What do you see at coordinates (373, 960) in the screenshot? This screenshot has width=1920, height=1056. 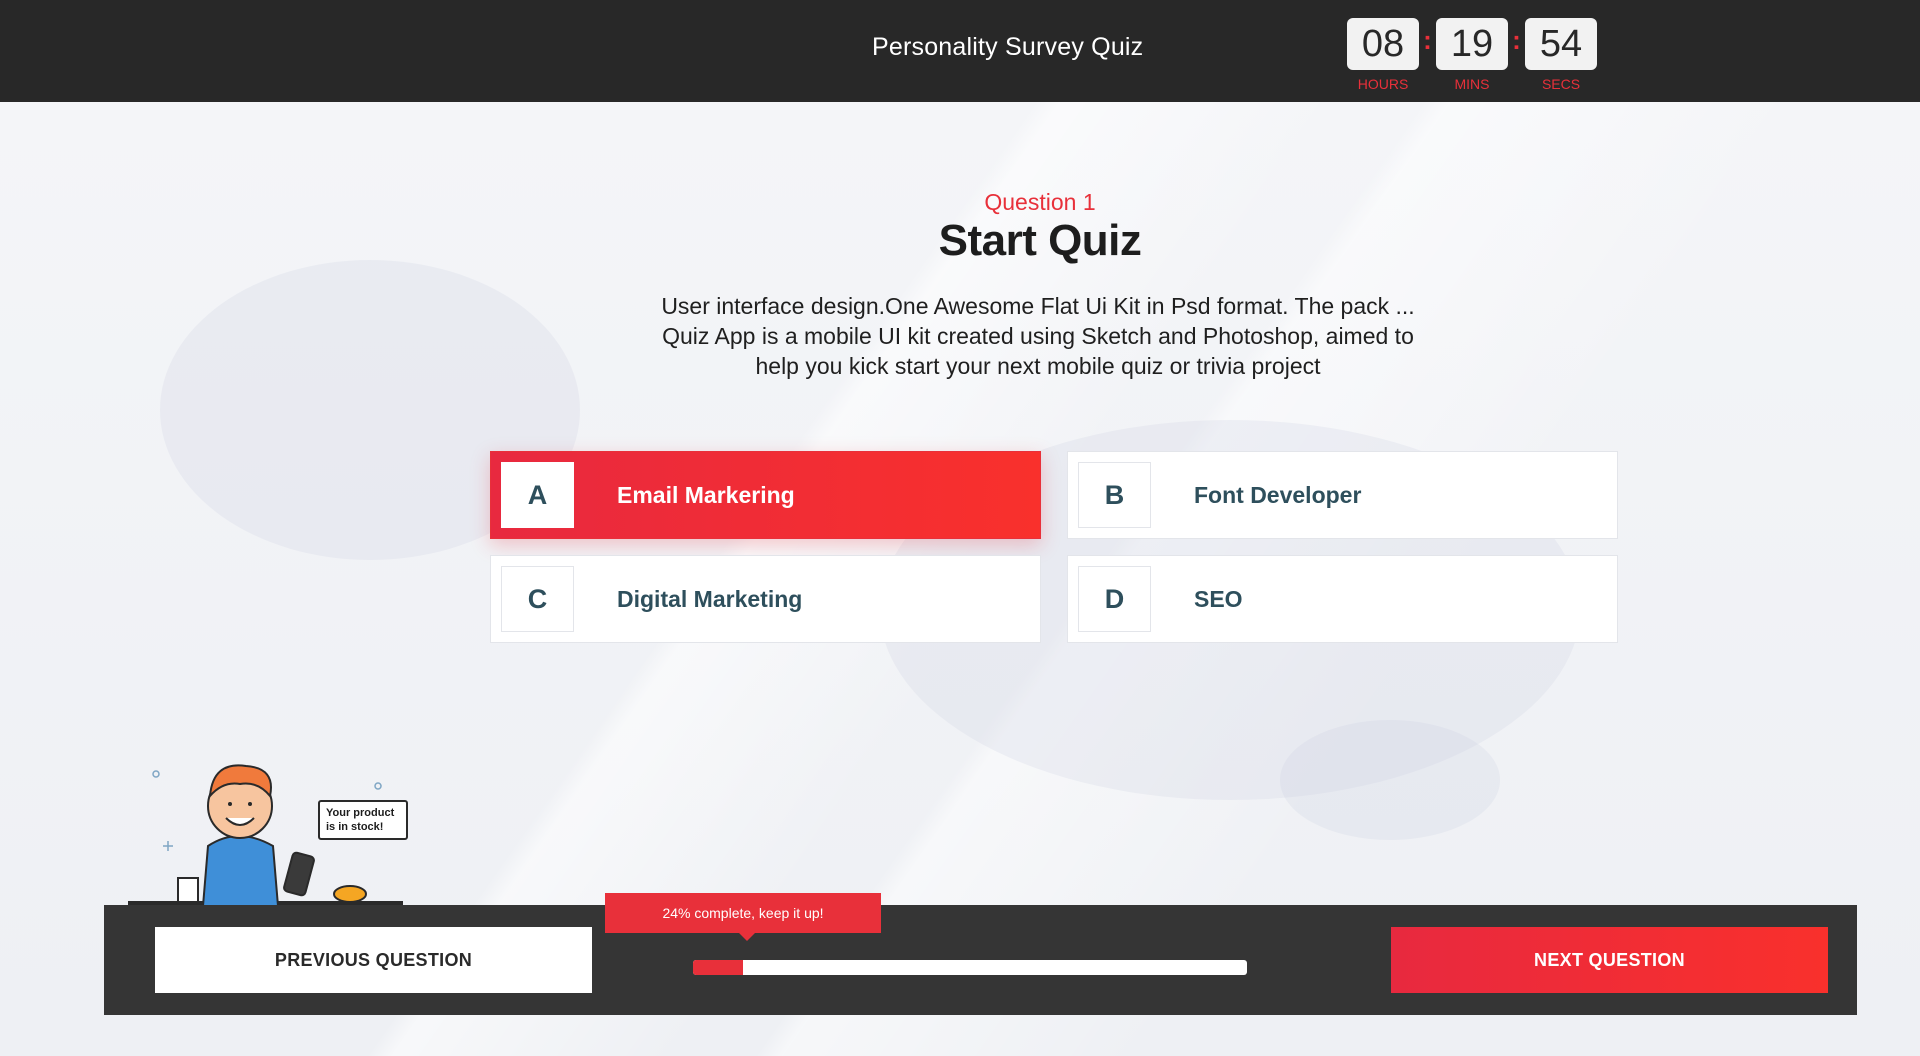 I see `previous-question-button: PREVIOUS QUESTION` at bounding box center [373, 960].